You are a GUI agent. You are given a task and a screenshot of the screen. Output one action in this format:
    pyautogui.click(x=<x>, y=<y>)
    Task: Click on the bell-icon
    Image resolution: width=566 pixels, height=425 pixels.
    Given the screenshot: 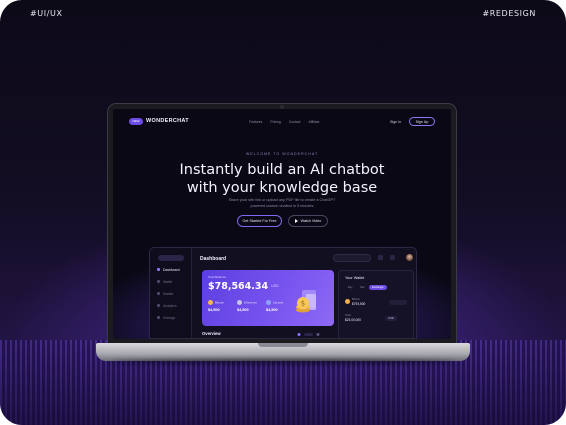 What is the action you would take?
    pyautogui.click(x=380, y=257)
    